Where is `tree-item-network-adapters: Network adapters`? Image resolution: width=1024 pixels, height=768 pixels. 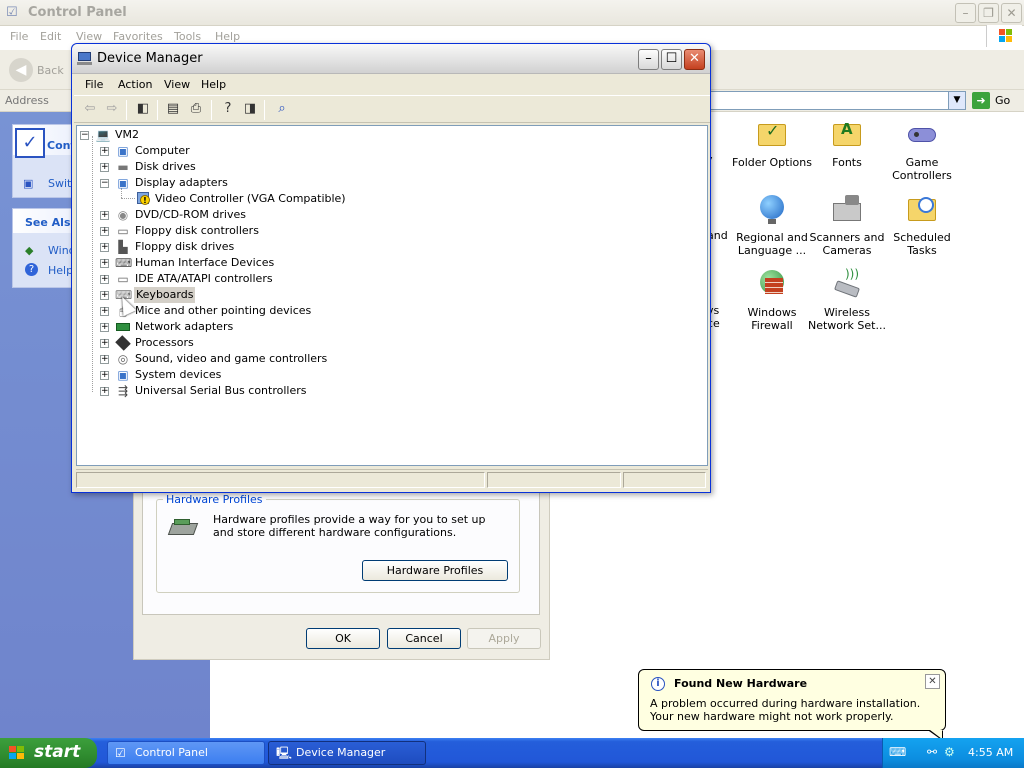 tree-item-network-adapters: Network adapters is located at coordinates (184, 327).